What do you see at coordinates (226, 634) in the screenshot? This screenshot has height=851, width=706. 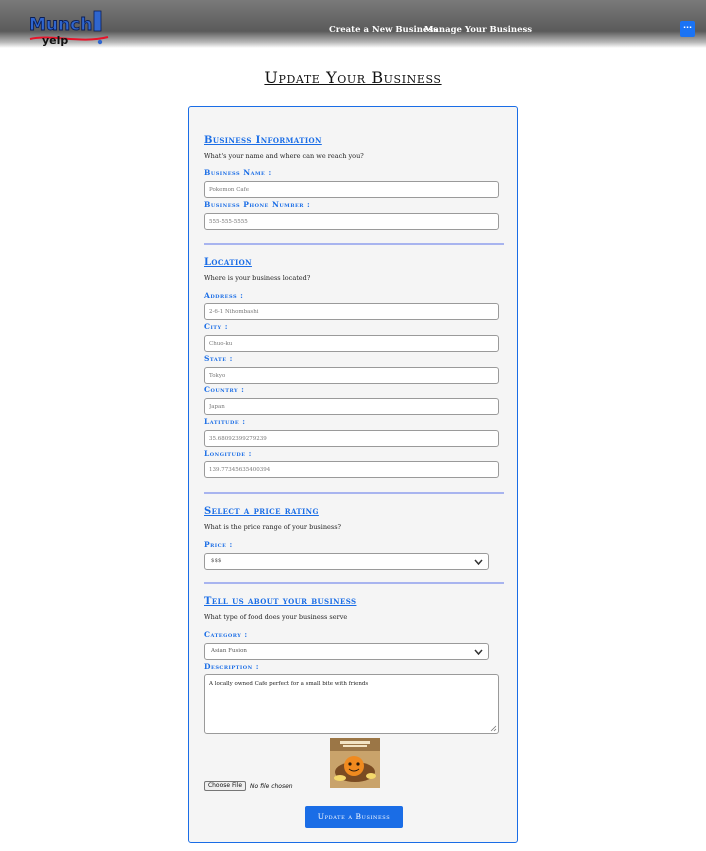 I see `category-label: Category :` at bounding box center [226, 634].